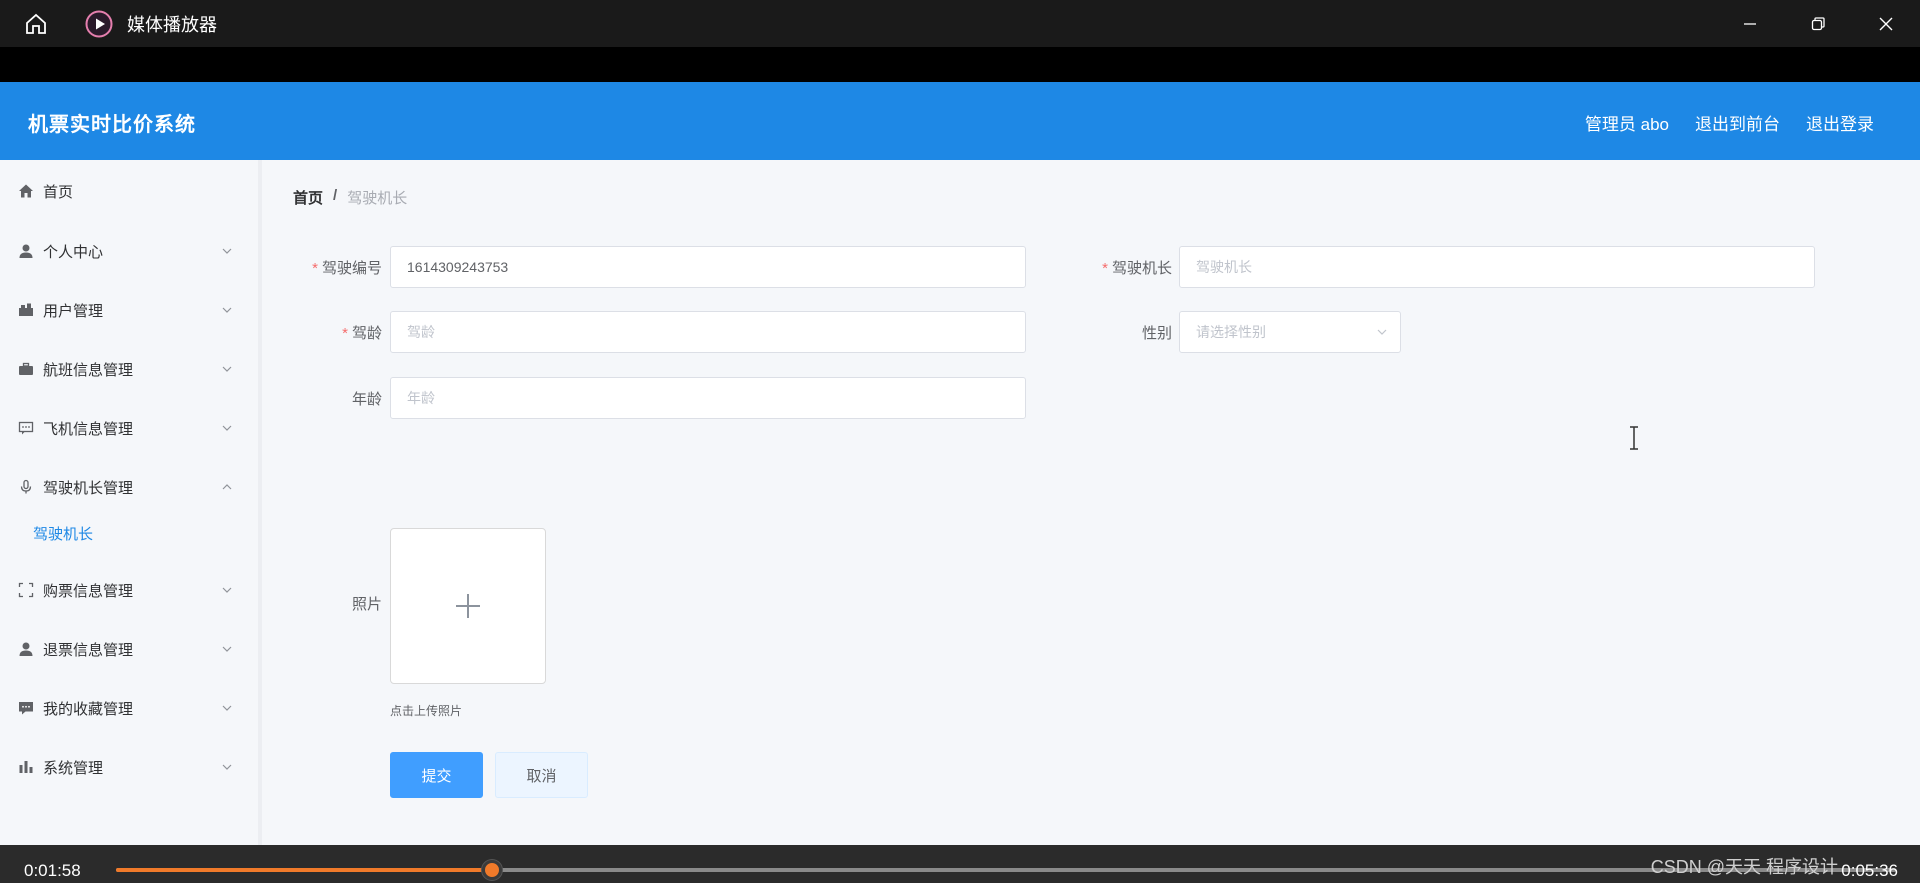 The image size is (1920, 883). I want to click on watermark: CSDN @天天 程序设计, so click(1744, 867).